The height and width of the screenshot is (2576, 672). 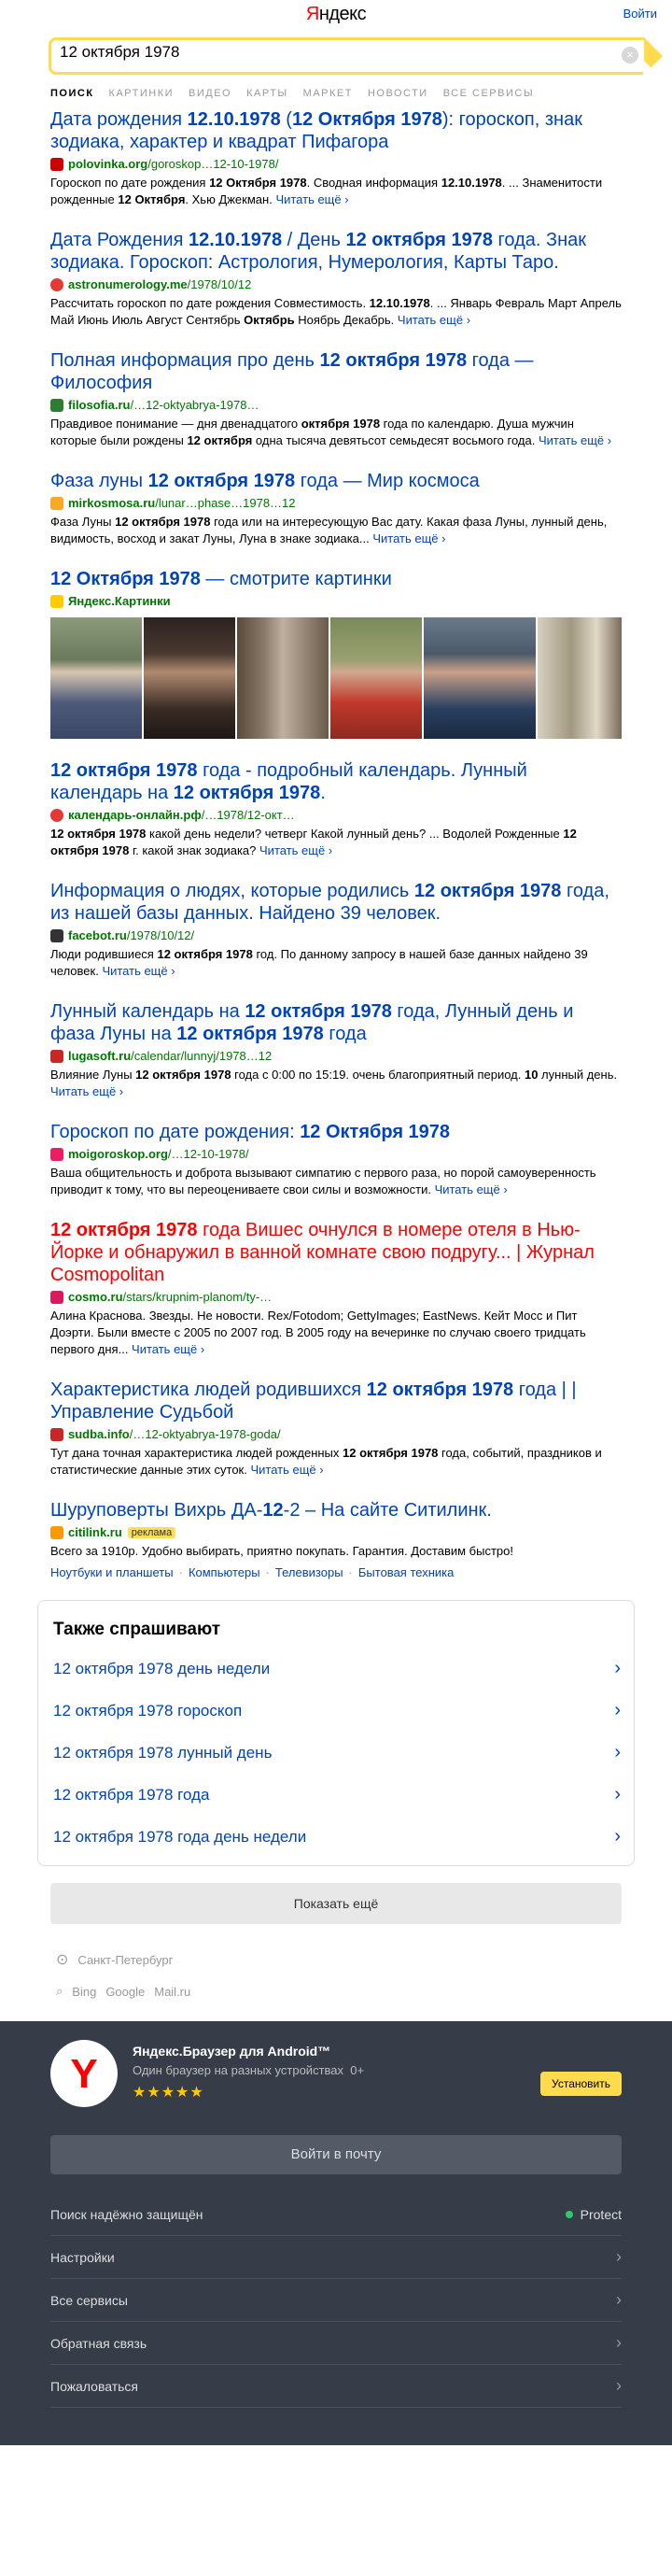 I want to click on result-url: lugasoft.ru/calendar/lunnyj/1978…12, so click(x=336, y=1056).